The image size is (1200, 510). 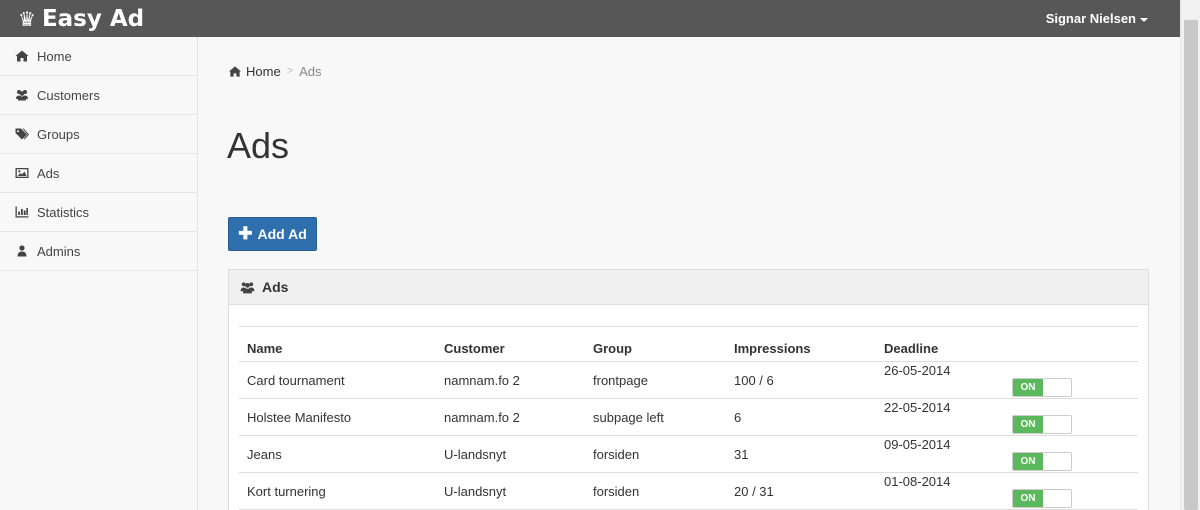 What do you see at coordinates (337, 380) in the screenshot?
I see `cell-name: Card tournament` at bounding box center [337, 380].